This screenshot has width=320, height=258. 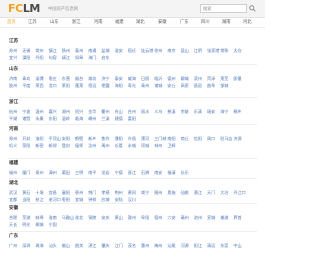 What do you see at coordinates (53, 85) in the screenshot?
I see `city-link: 龙口` at bounding box center [53, 85].